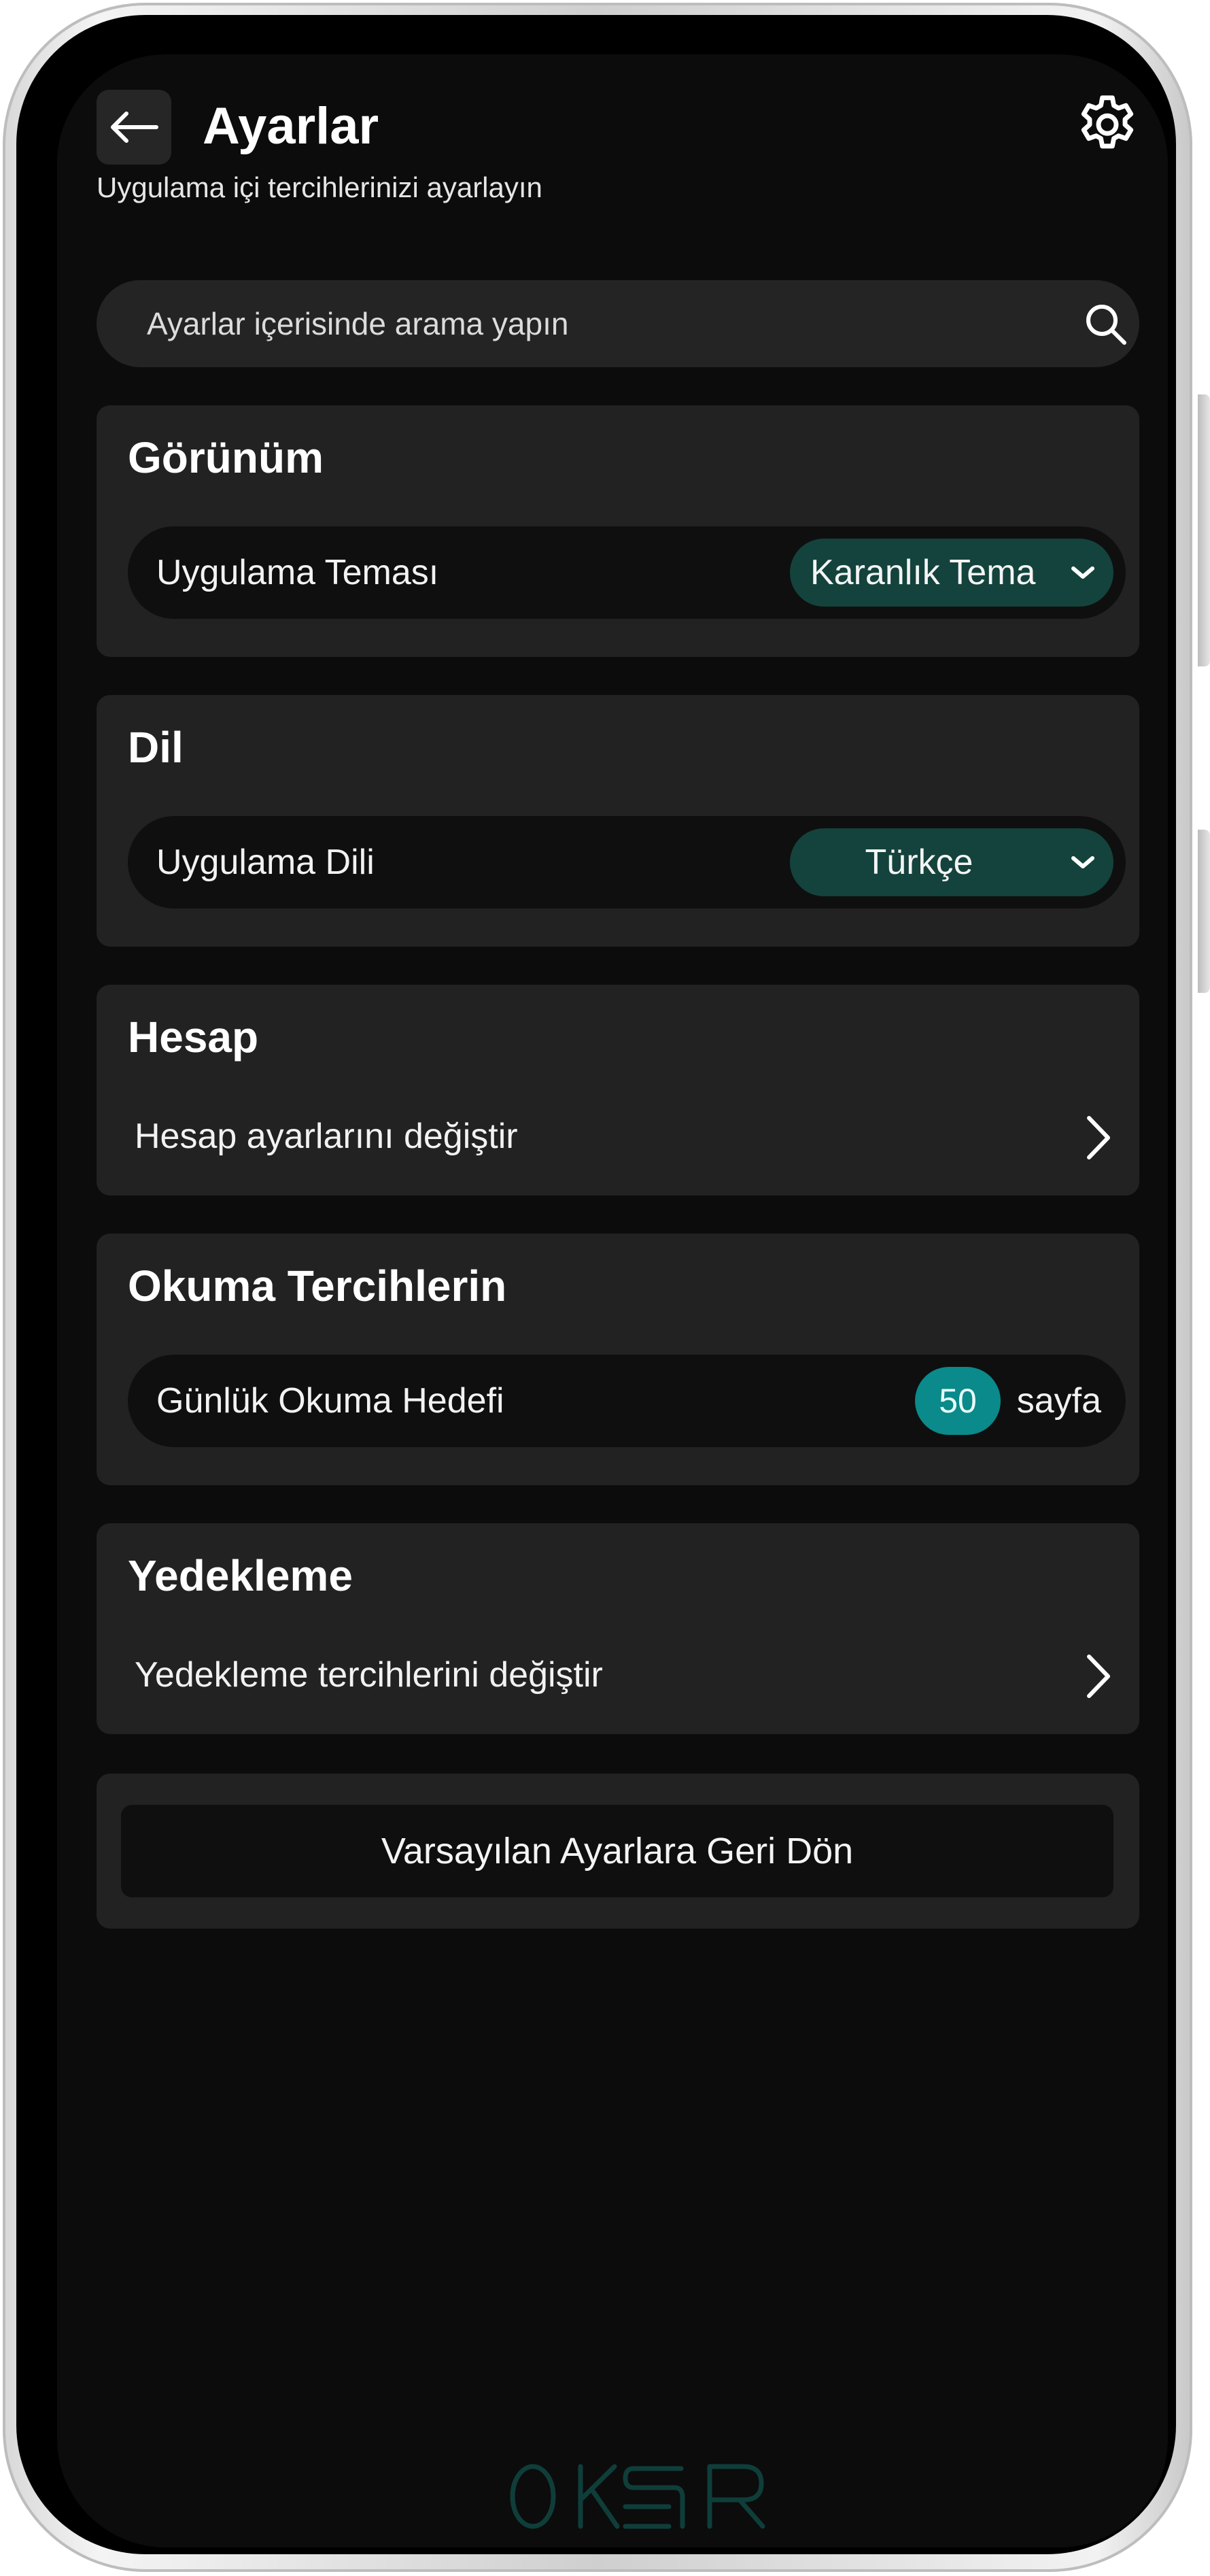  I want to click on account-title: Hesap, so click(193, 1037).